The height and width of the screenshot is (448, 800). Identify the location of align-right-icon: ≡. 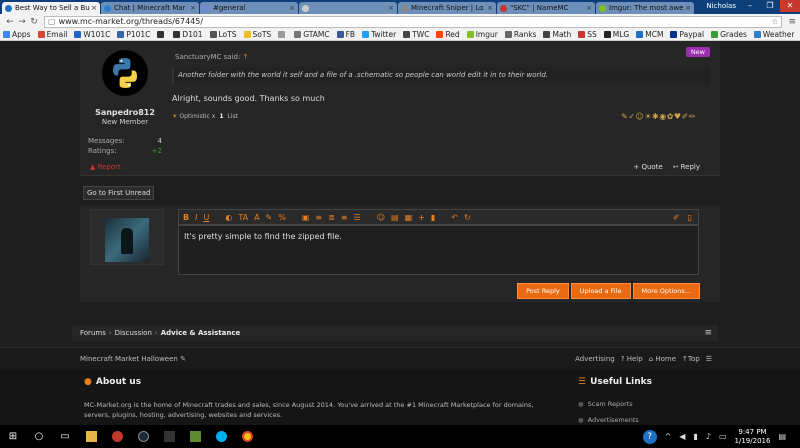
(344, 217).